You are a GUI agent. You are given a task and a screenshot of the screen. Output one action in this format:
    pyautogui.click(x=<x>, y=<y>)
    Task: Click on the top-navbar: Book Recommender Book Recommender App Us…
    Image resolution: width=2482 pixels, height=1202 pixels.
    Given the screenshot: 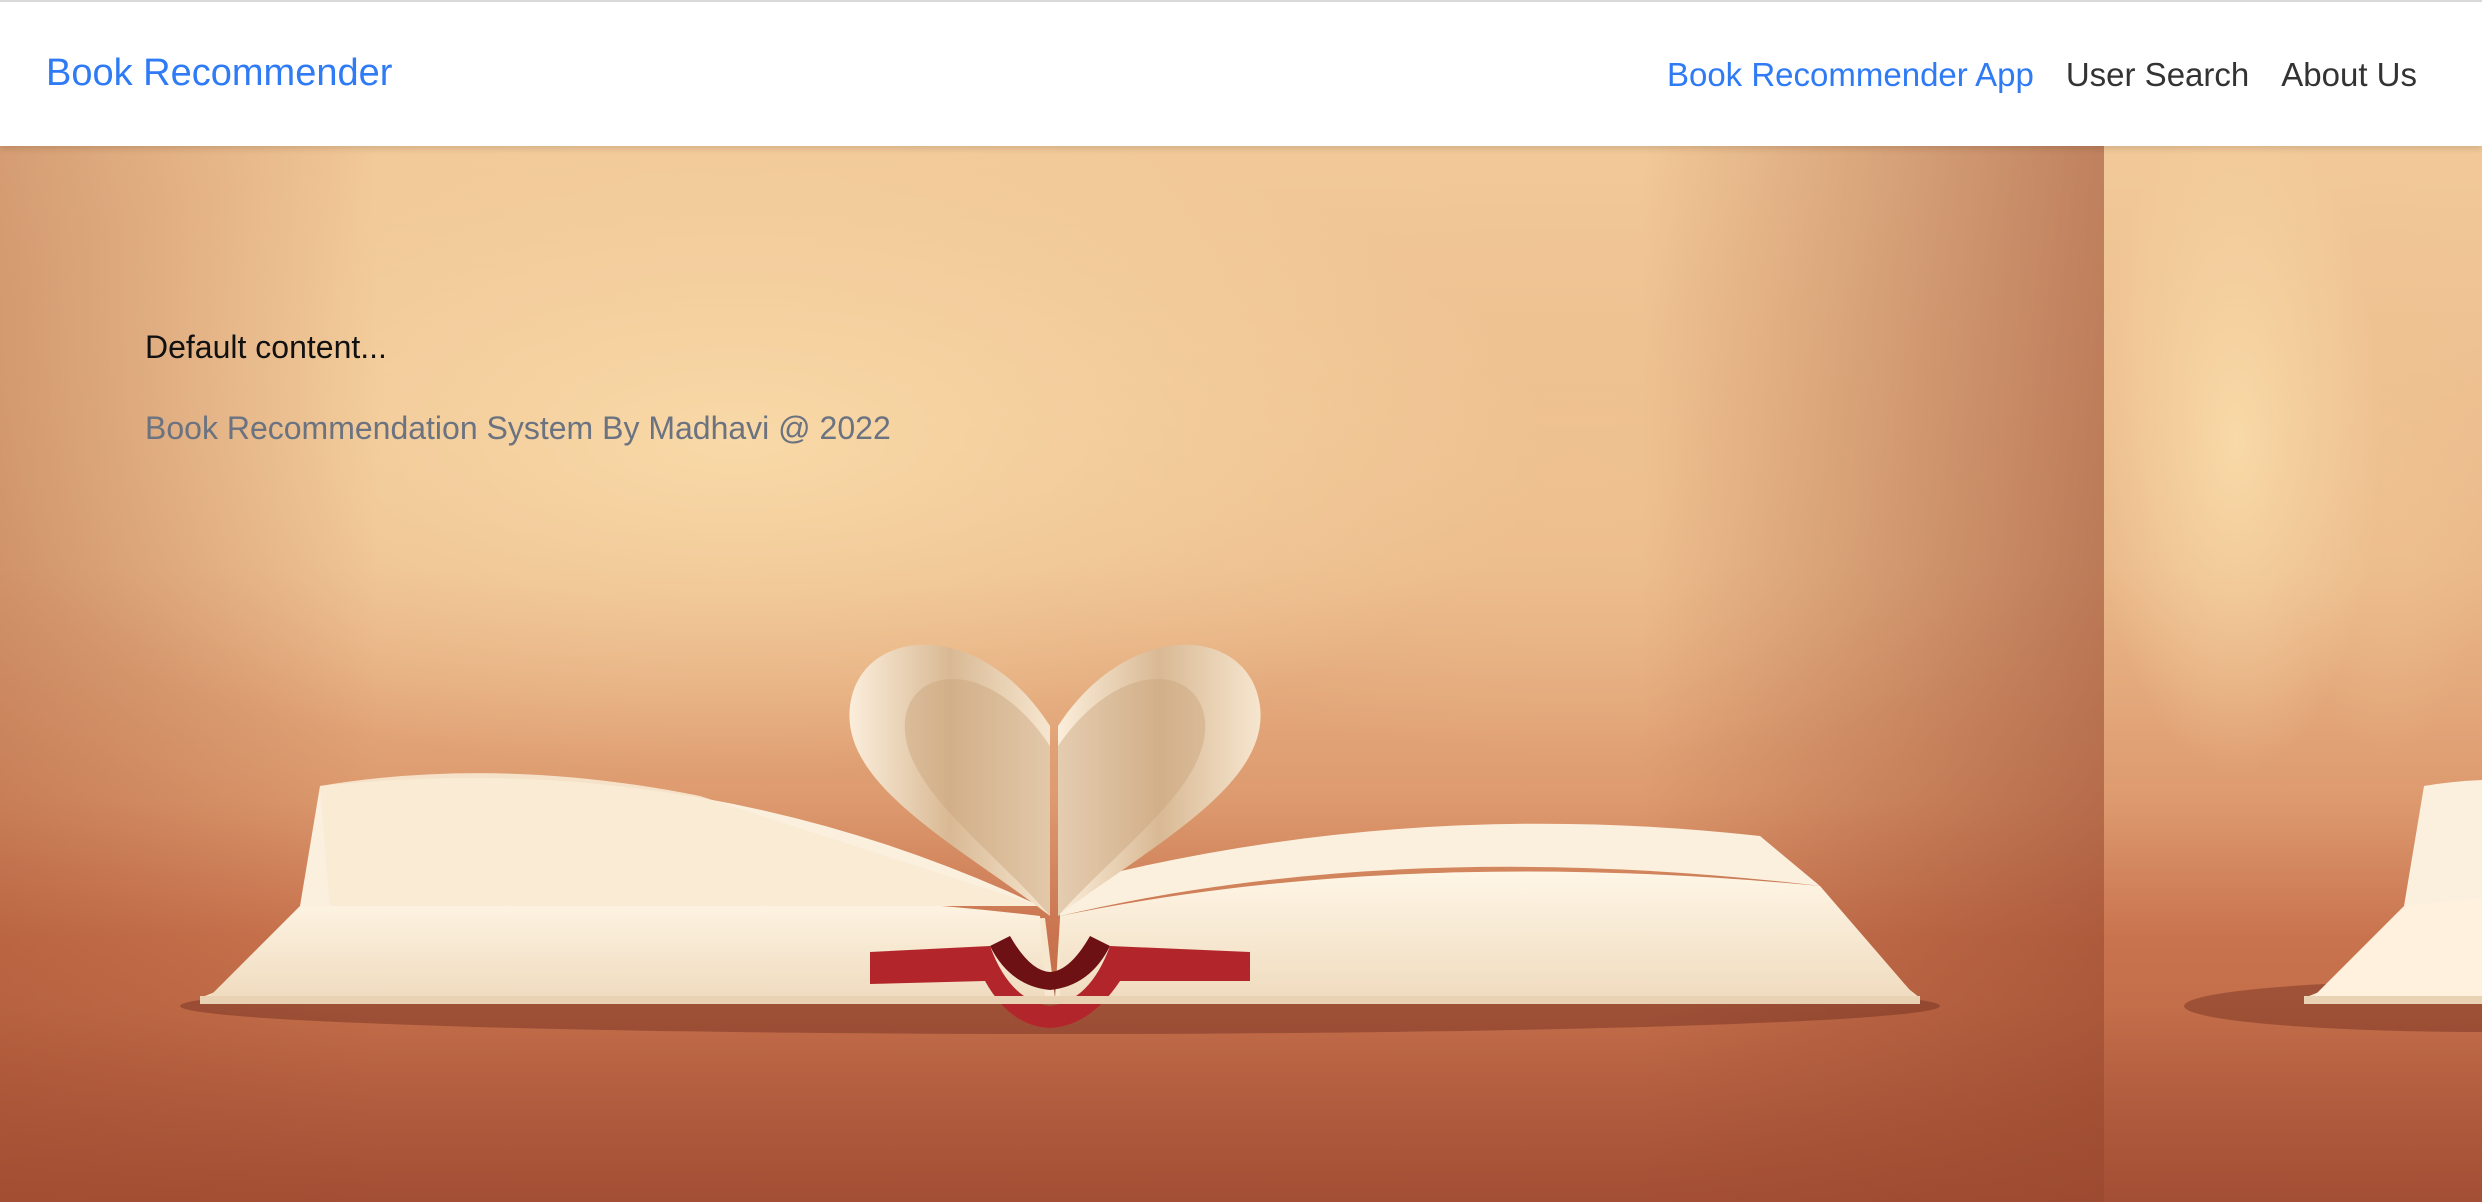 What is the action you would take?
    pyautogui.click(x=1241, y=73)
    